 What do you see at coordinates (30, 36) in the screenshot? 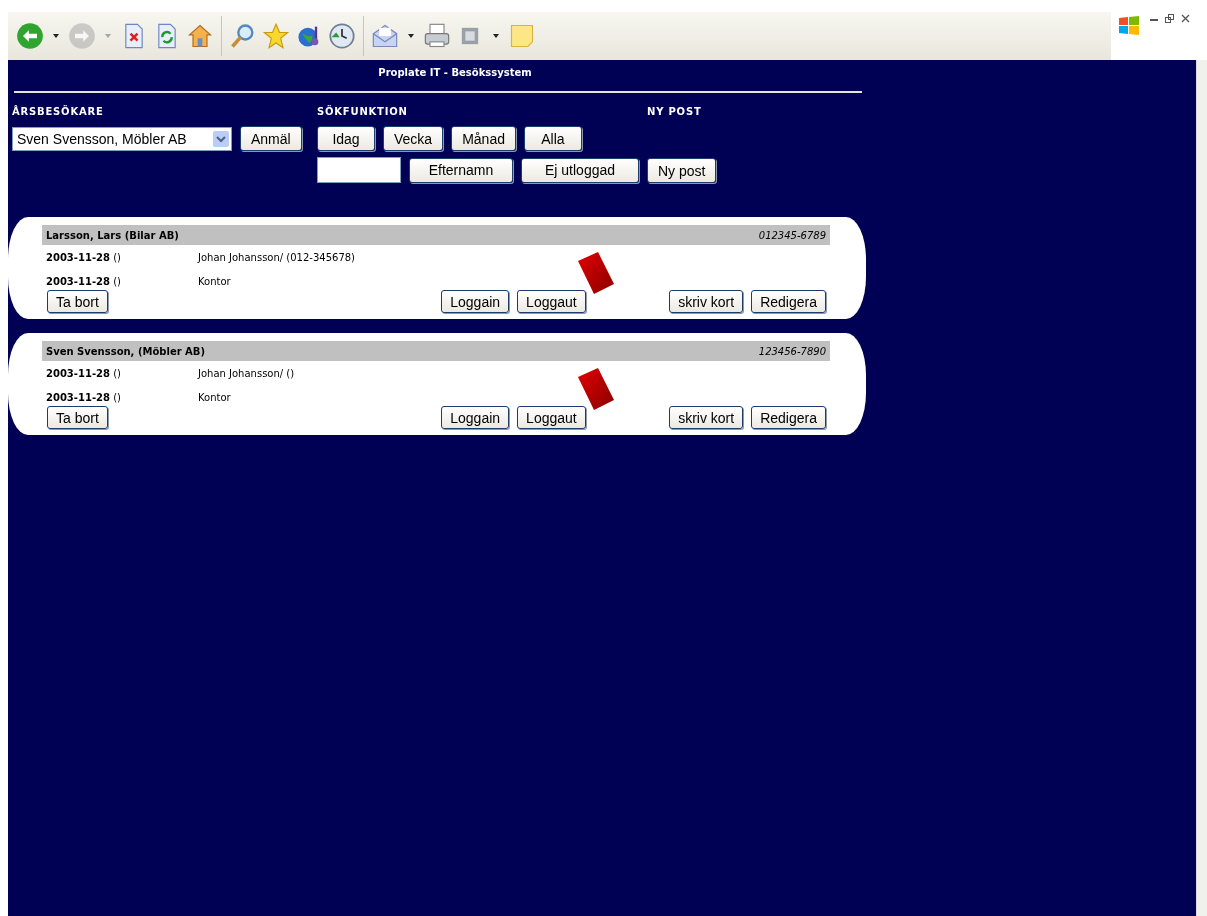
I see `back-icon` at bounding box center [30, 36].